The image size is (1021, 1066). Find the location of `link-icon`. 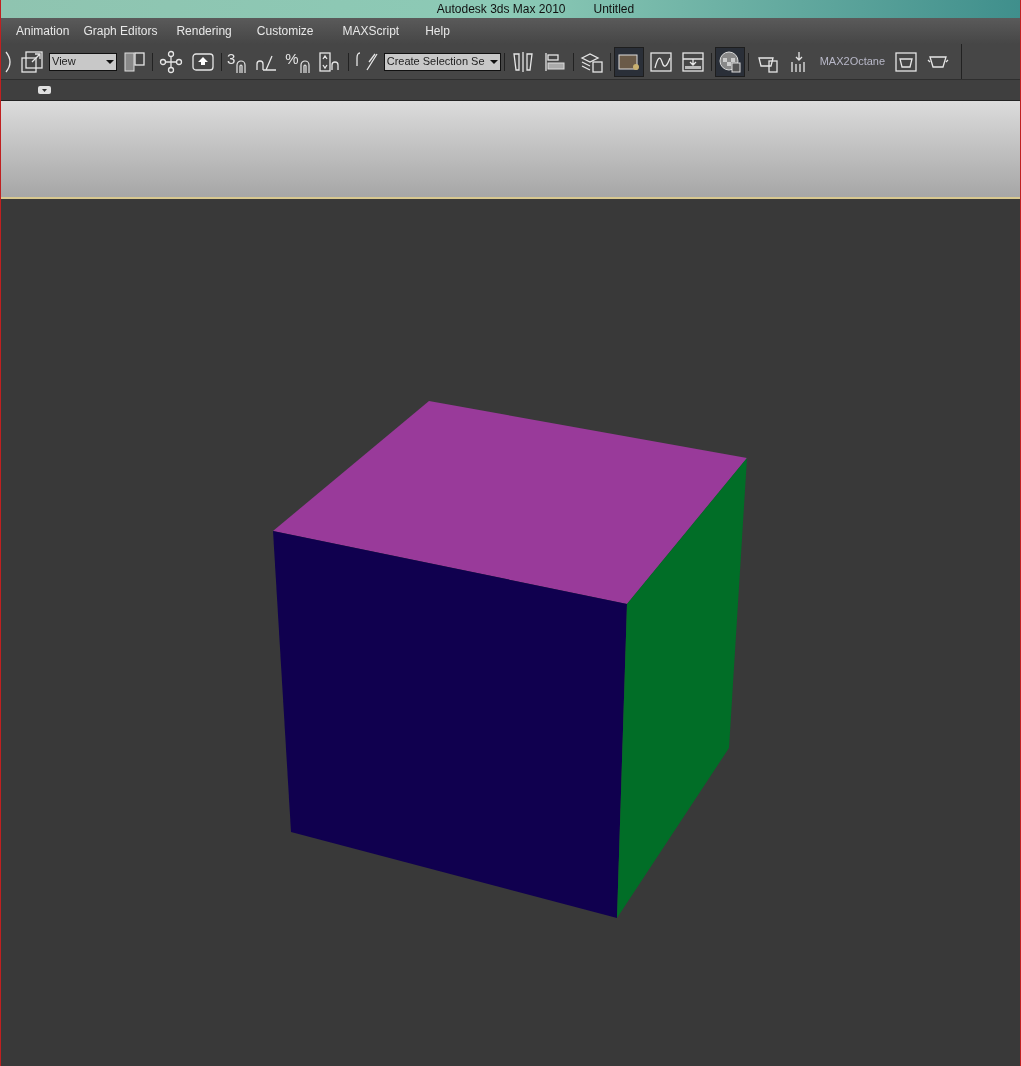

link-icon is located at coordinates (171, 61).